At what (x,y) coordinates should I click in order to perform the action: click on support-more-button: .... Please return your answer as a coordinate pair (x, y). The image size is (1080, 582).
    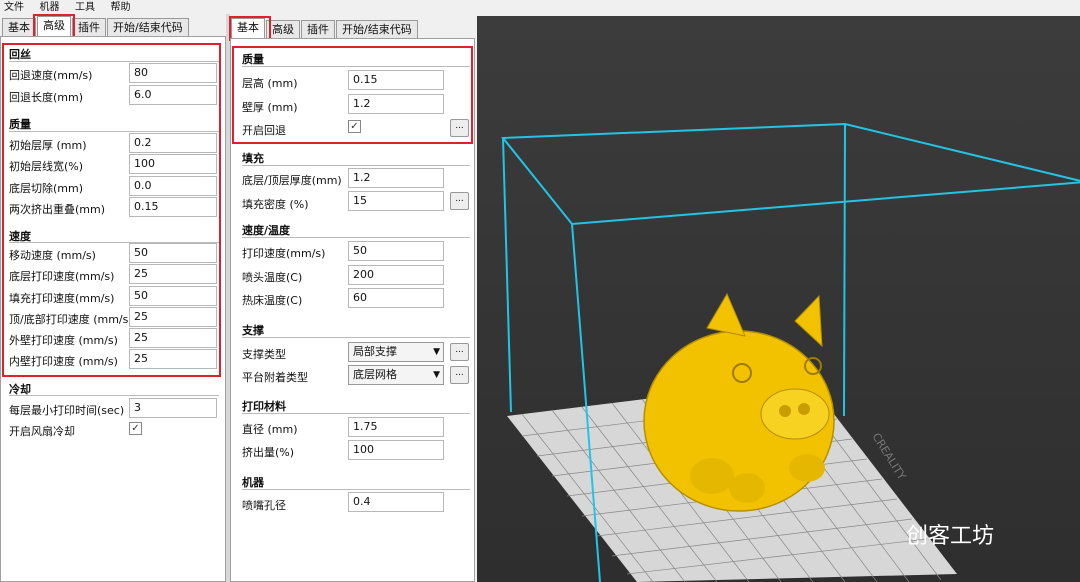
    Looking at the image, I should click on (459, 352).